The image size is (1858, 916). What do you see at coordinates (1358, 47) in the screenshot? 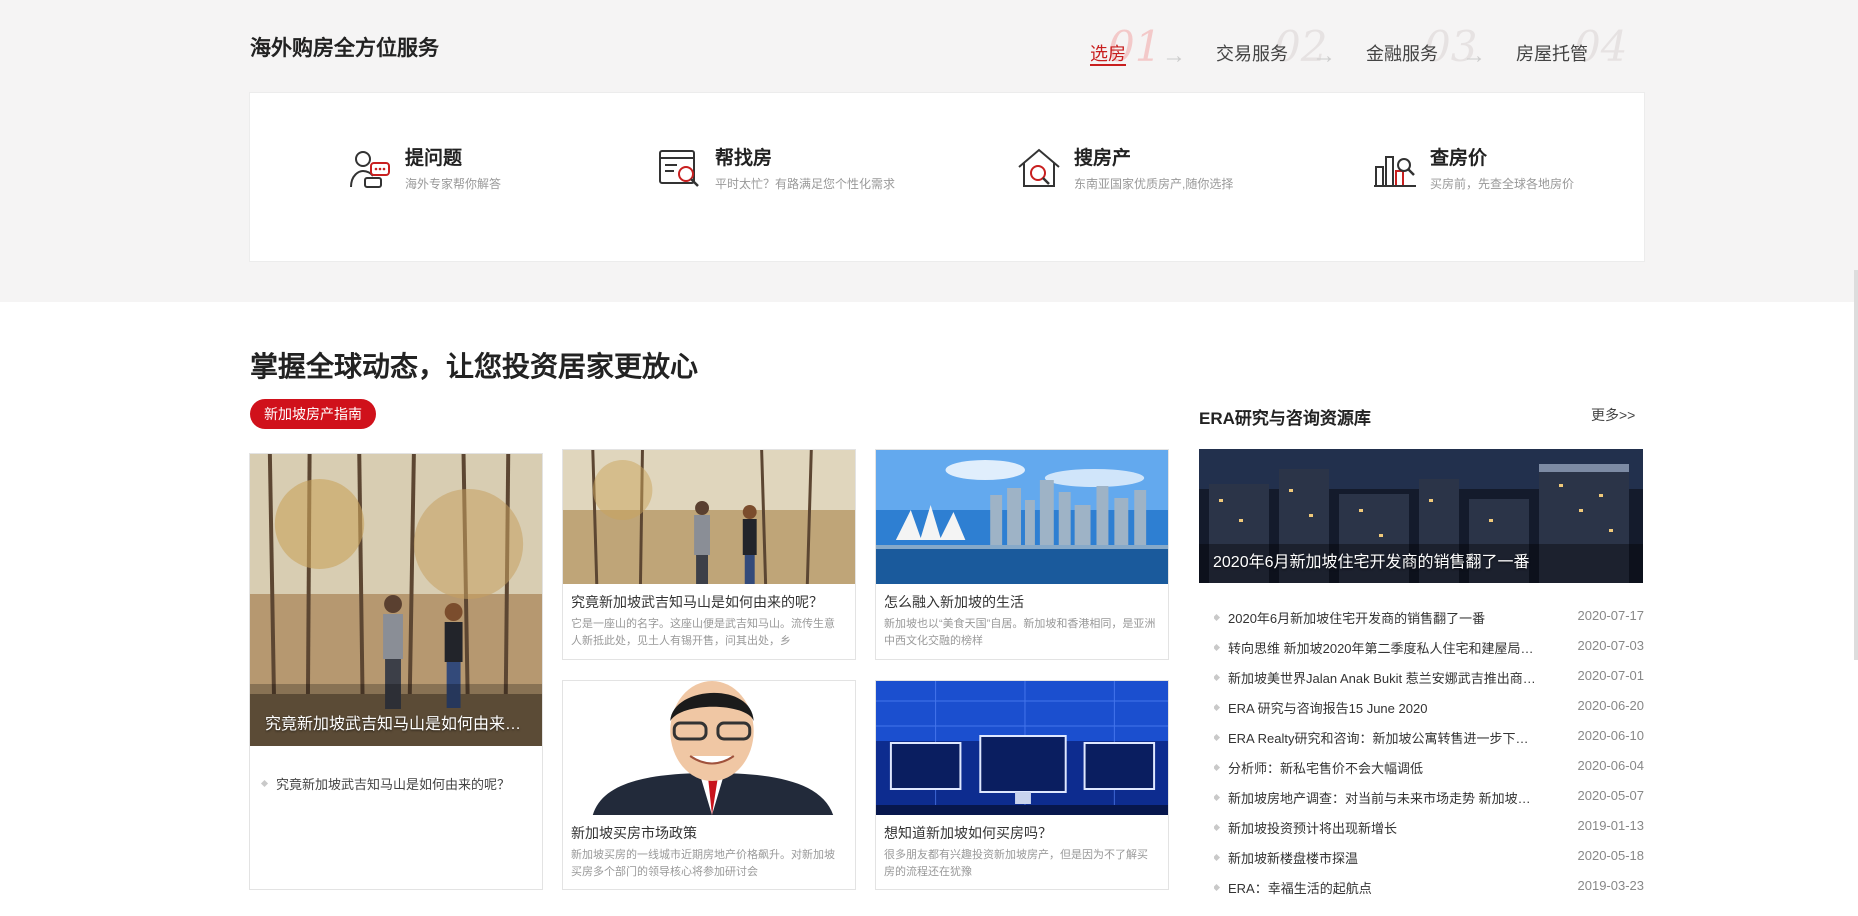
I see `process-steps: 01 选房 → 02 交易服务 → 03 金融服务 → 04 房屋托管` at bounding box center [1358, 47].